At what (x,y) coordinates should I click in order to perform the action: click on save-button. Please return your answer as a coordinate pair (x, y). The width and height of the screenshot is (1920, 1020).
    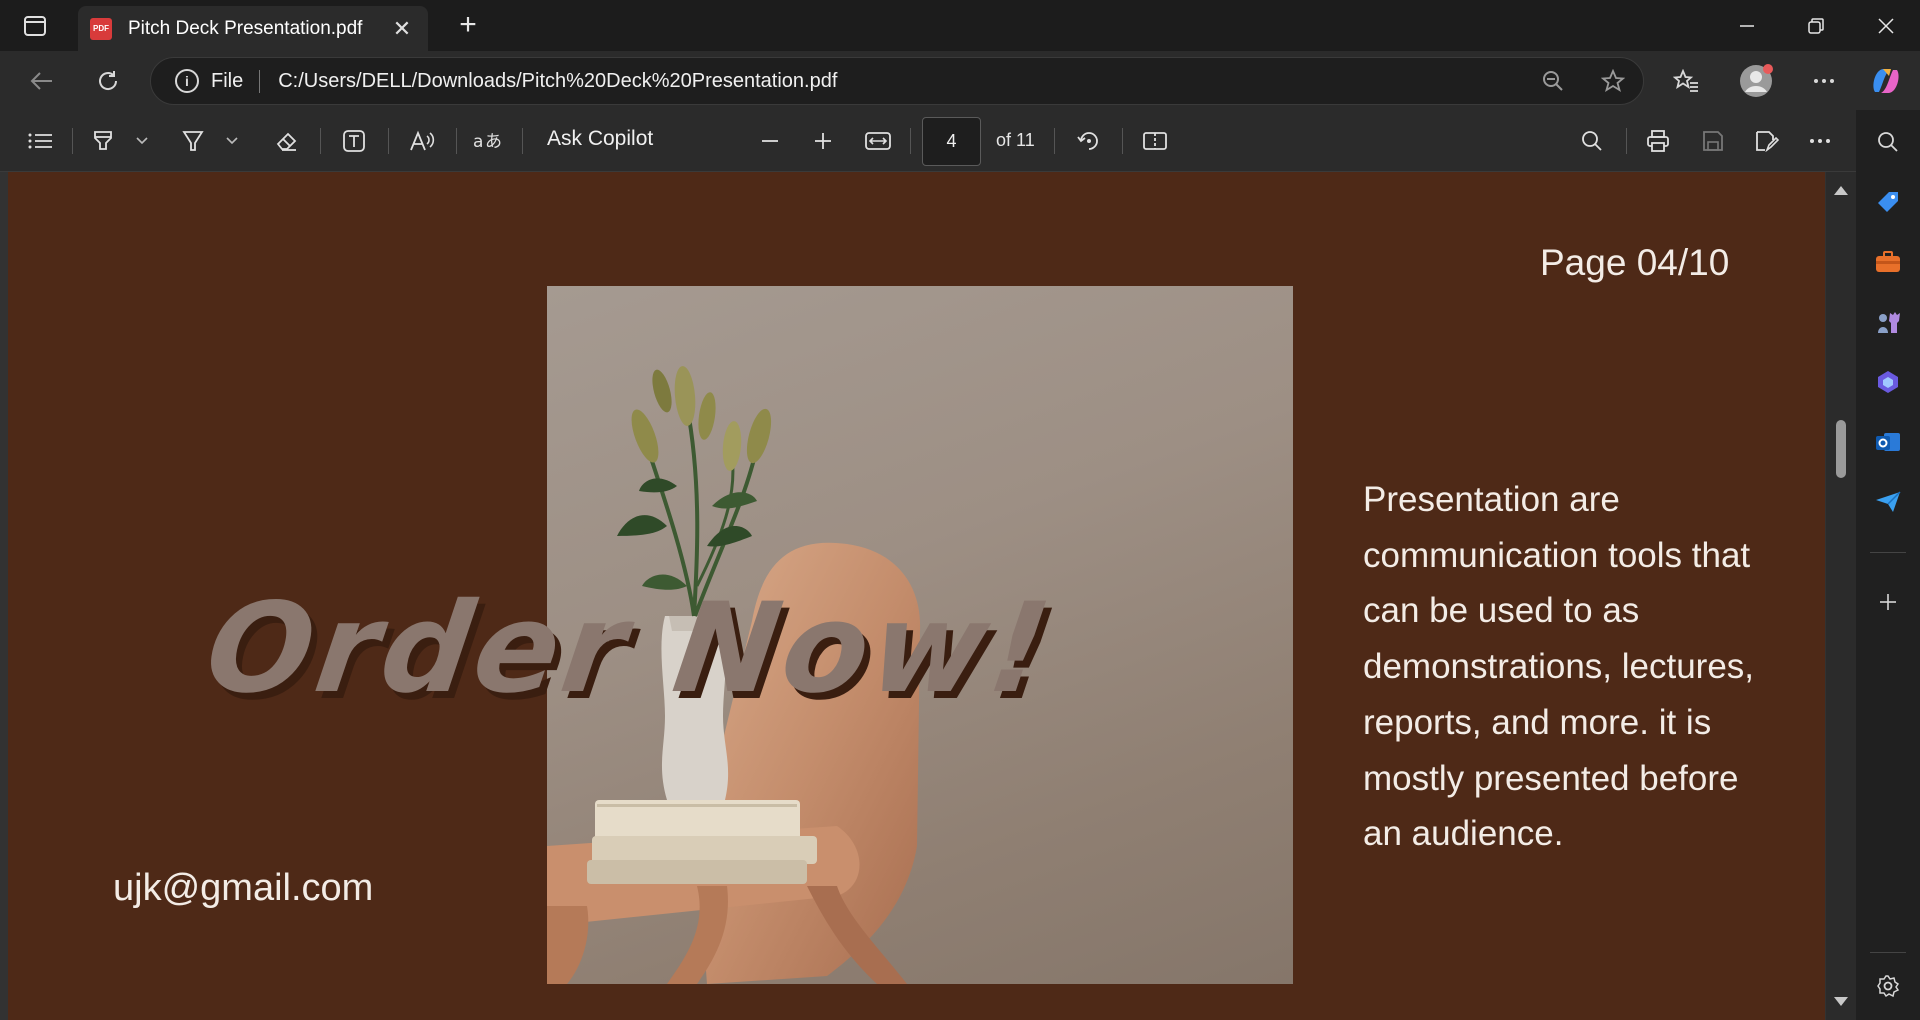
    Looking at the image, I should click on (1713, 141).